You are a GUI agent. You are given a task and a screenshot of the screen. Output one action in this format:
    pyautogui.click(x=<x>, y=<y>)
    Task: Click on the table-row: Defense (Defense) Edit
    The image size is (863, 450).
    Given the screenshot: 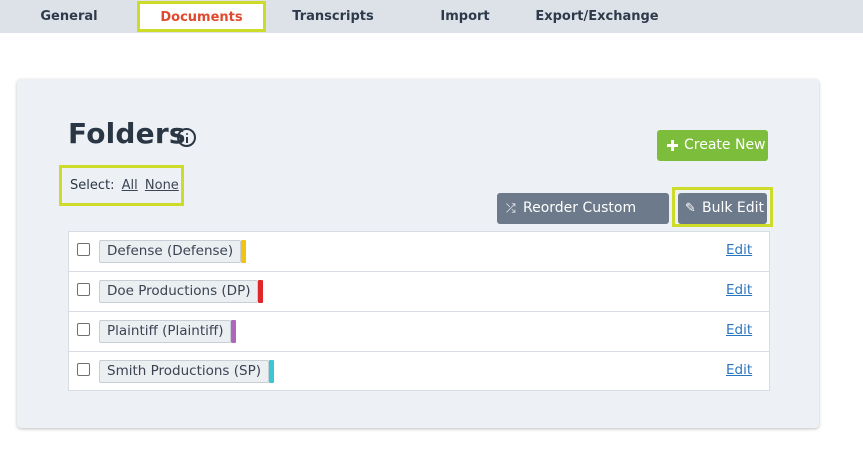 What is the action you would take?
    pyautogui.click(x=419, y=252)
    